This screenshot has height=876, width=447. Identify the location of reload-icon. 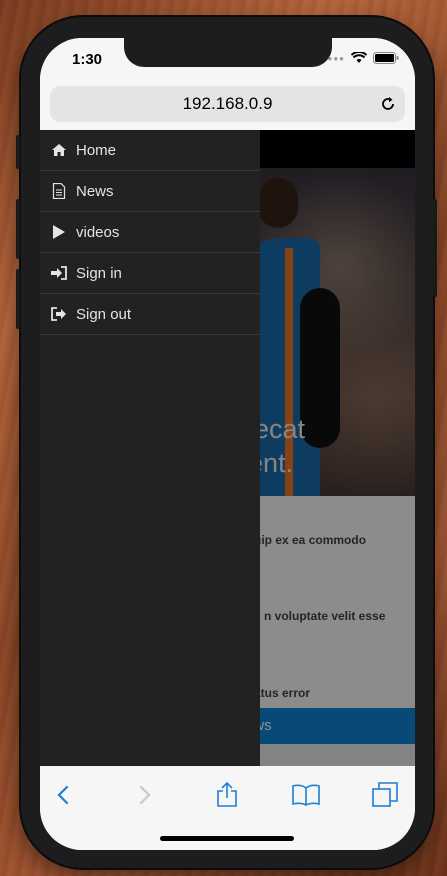
(388, 104).